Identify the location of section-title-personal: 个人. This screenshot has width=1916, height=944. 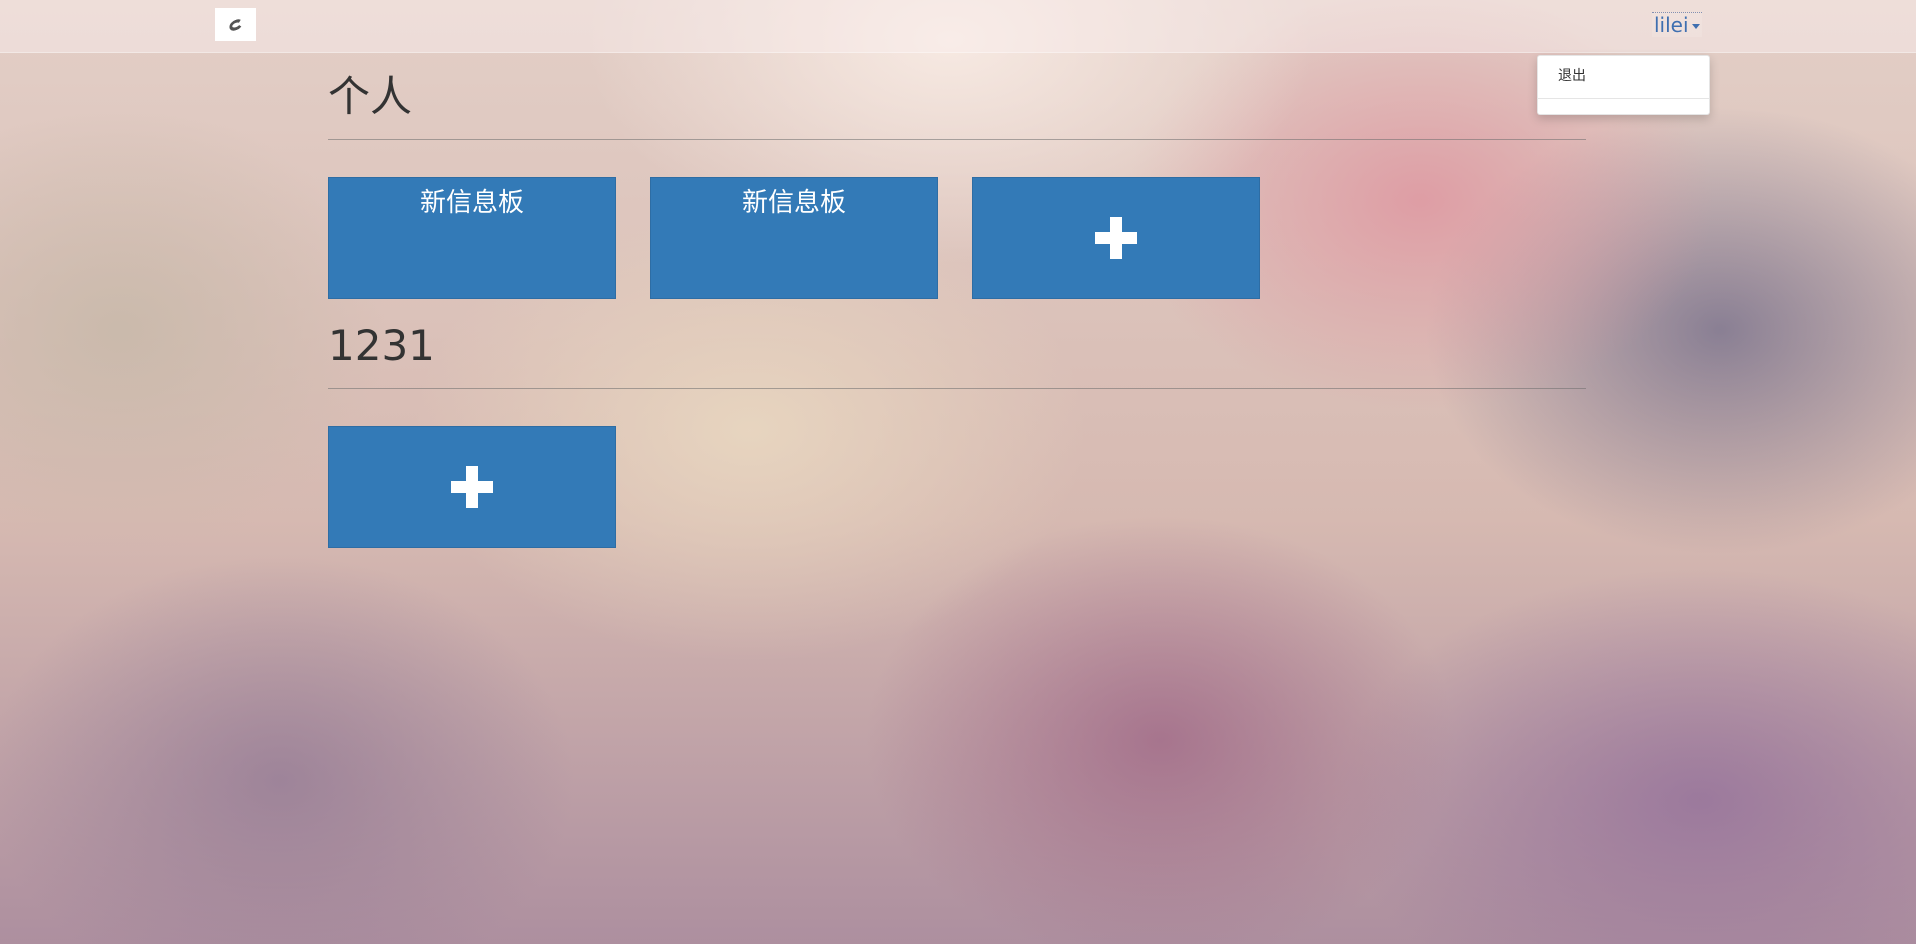
(370, 96).